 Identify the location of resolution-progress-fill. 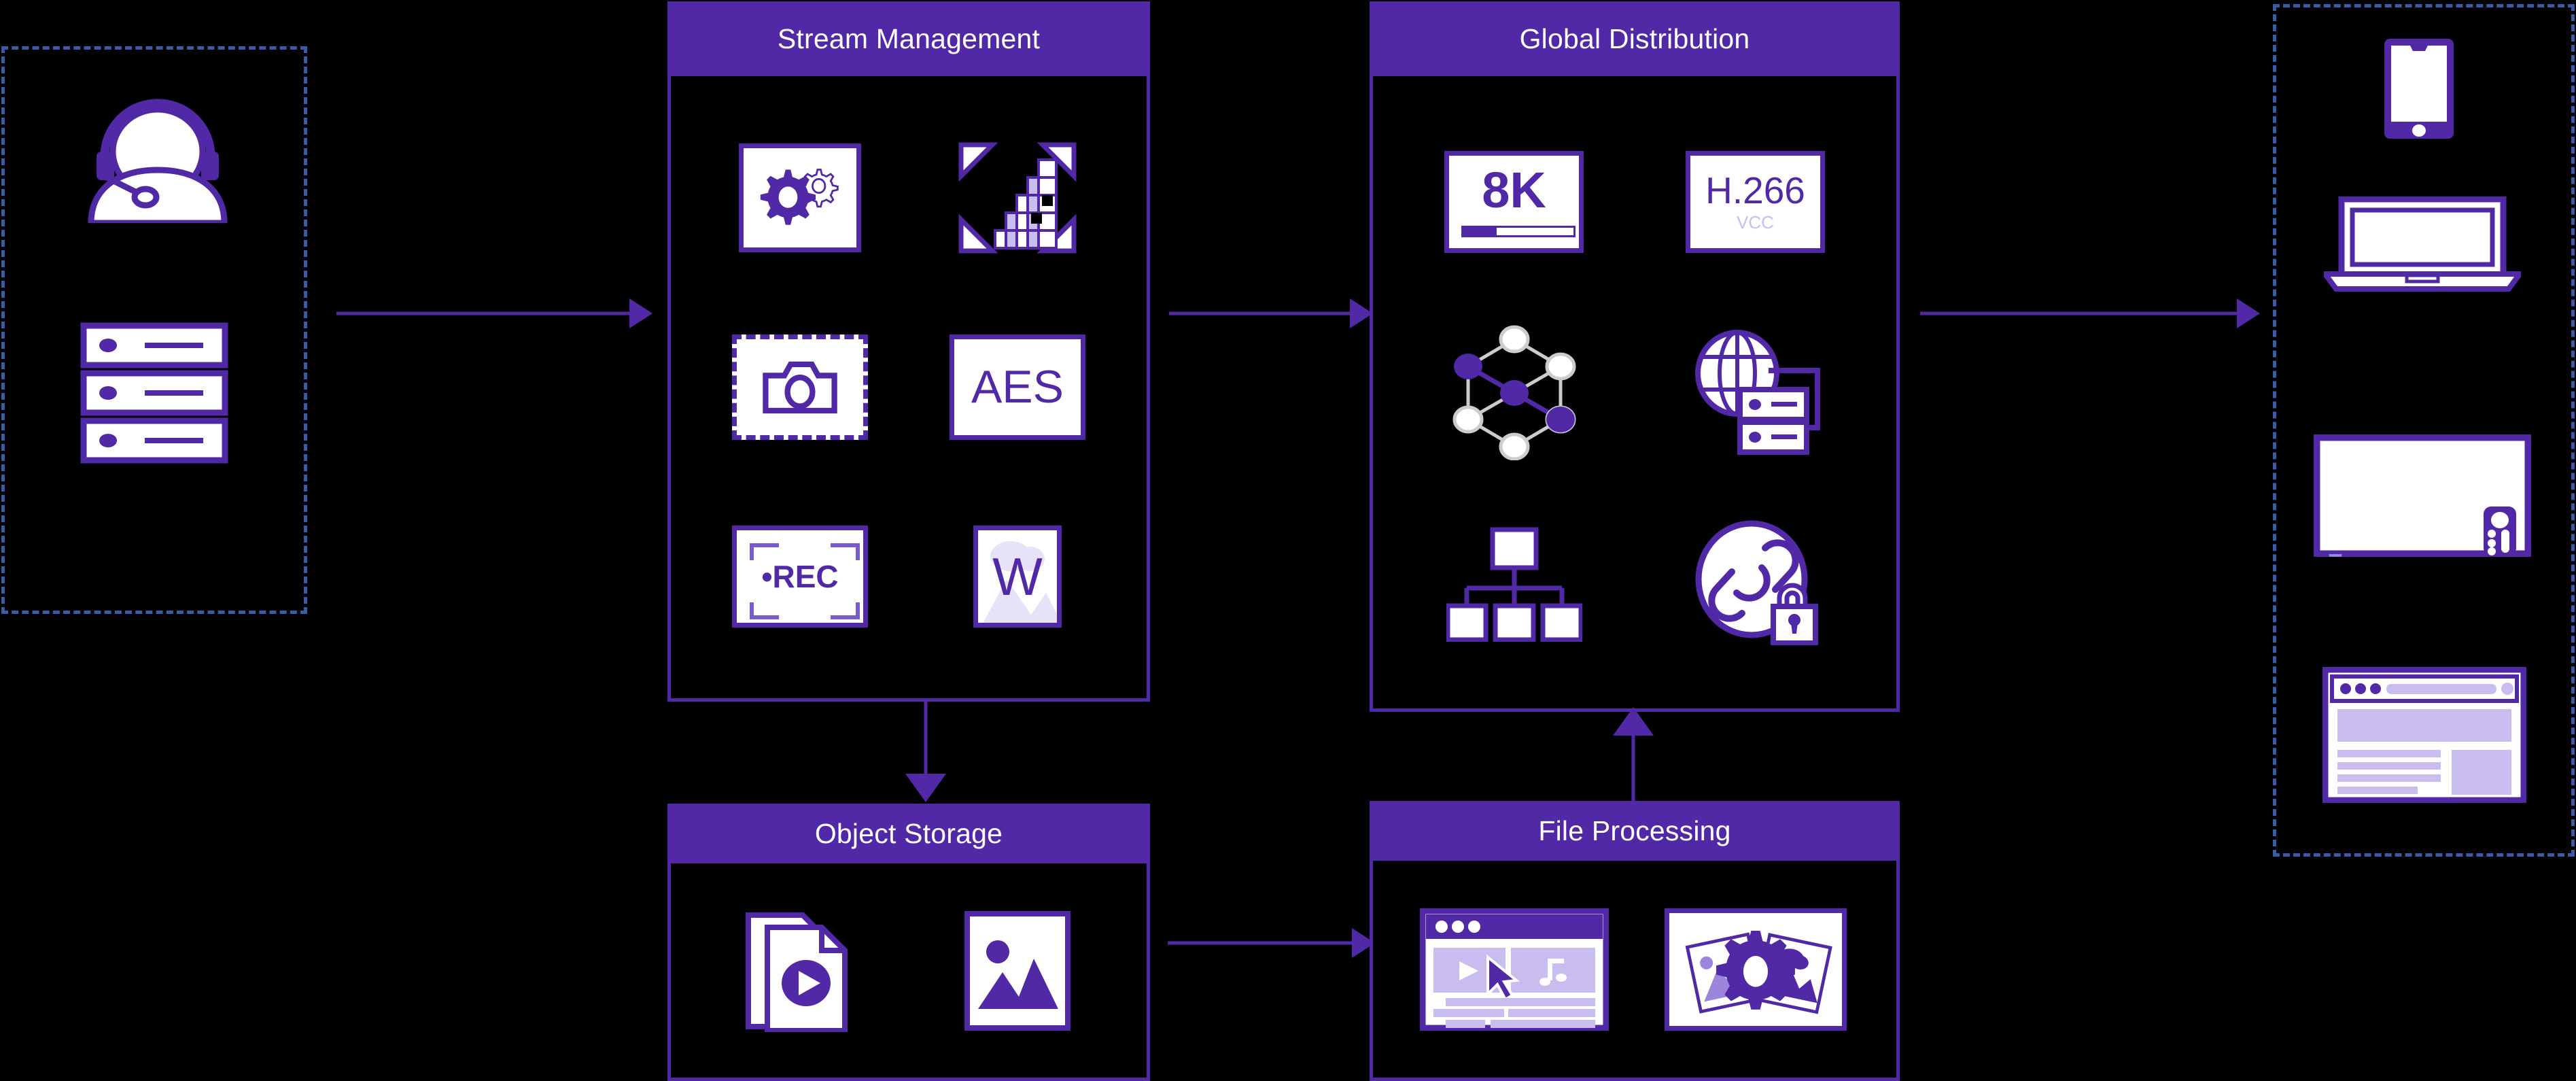
(1480, 231).